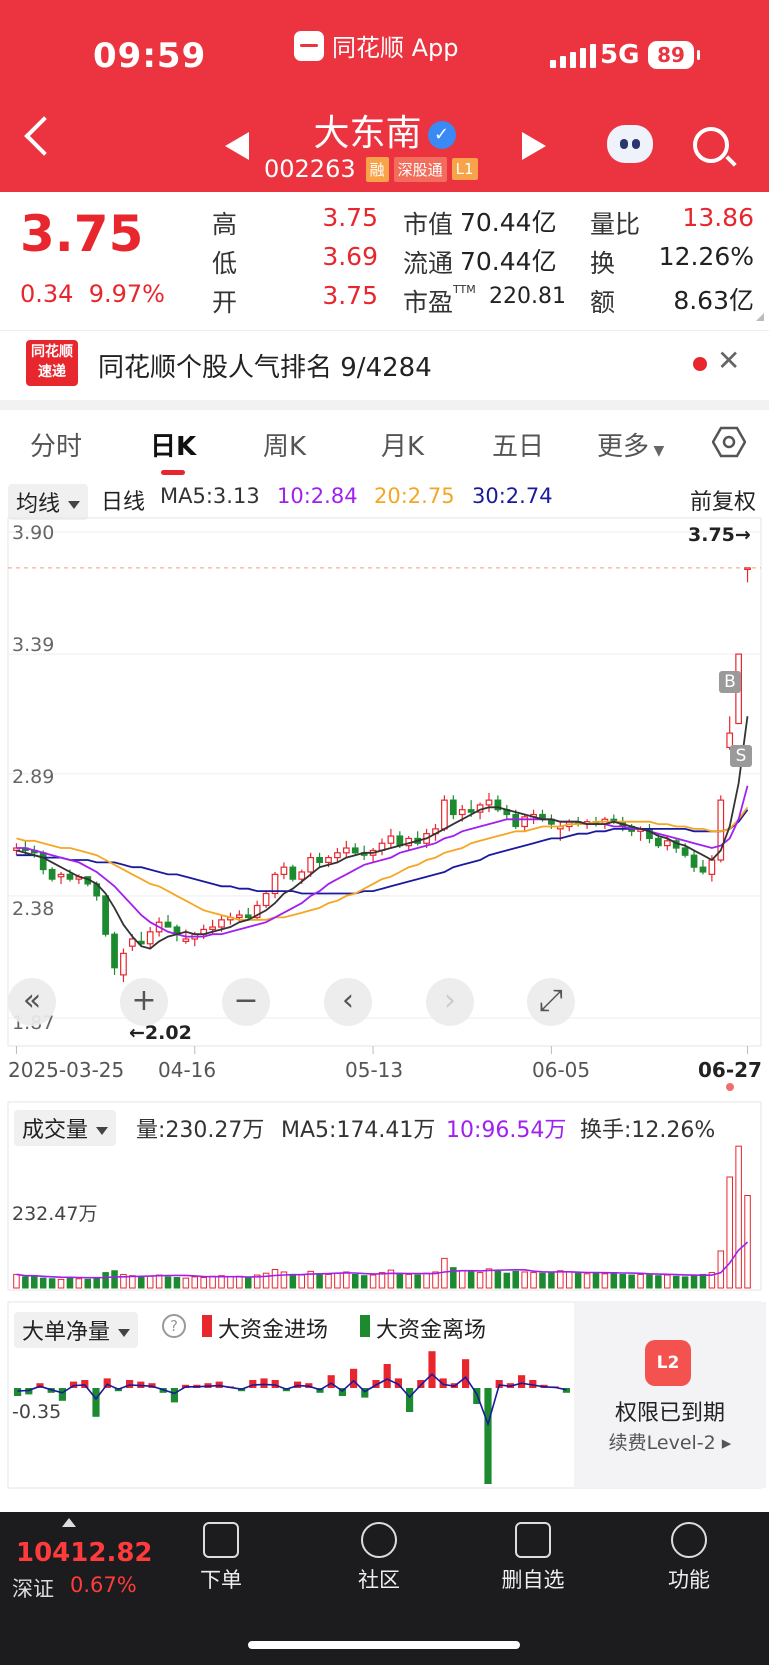  I want to click on index-expand-icon, so click(69, 1522).